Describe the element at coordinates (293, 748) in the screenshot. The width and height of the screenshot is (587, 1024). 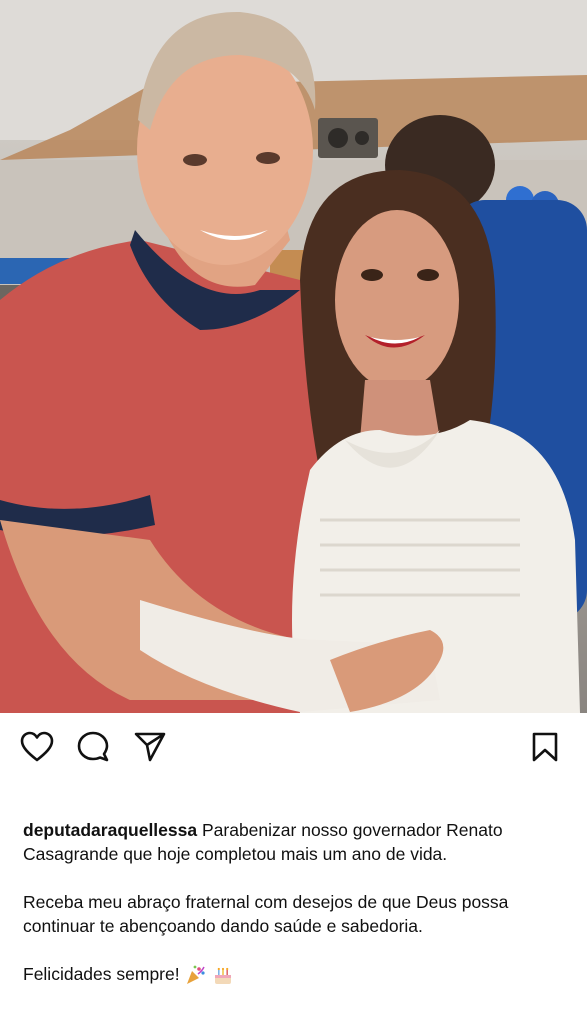
I see `post-actions-bar` at that location.